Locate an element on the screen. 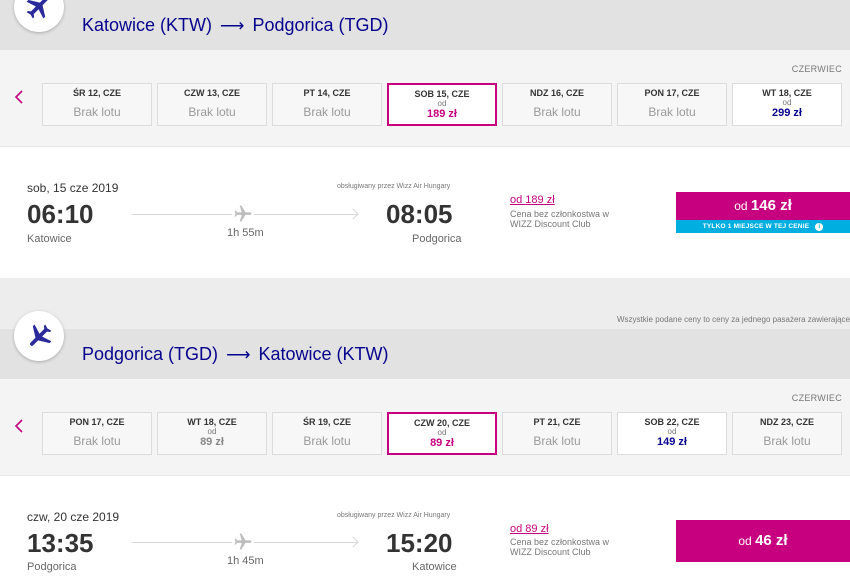 This screenshot has width=850, height=582. outbound-from: Katowice (KTW) is located at coordinates (147, 25).